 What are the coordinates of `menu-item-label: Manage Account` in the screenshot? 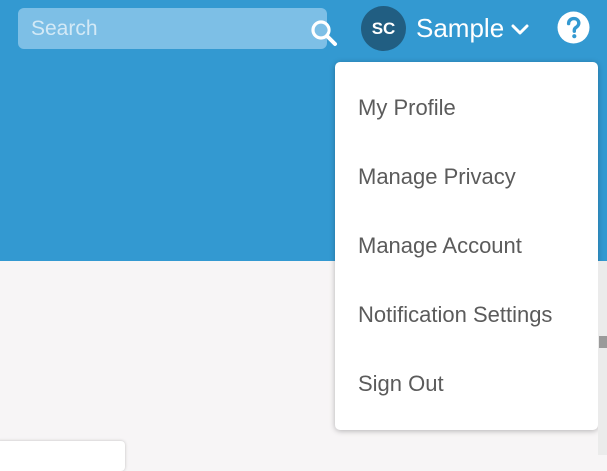 It's located at (440, 245).